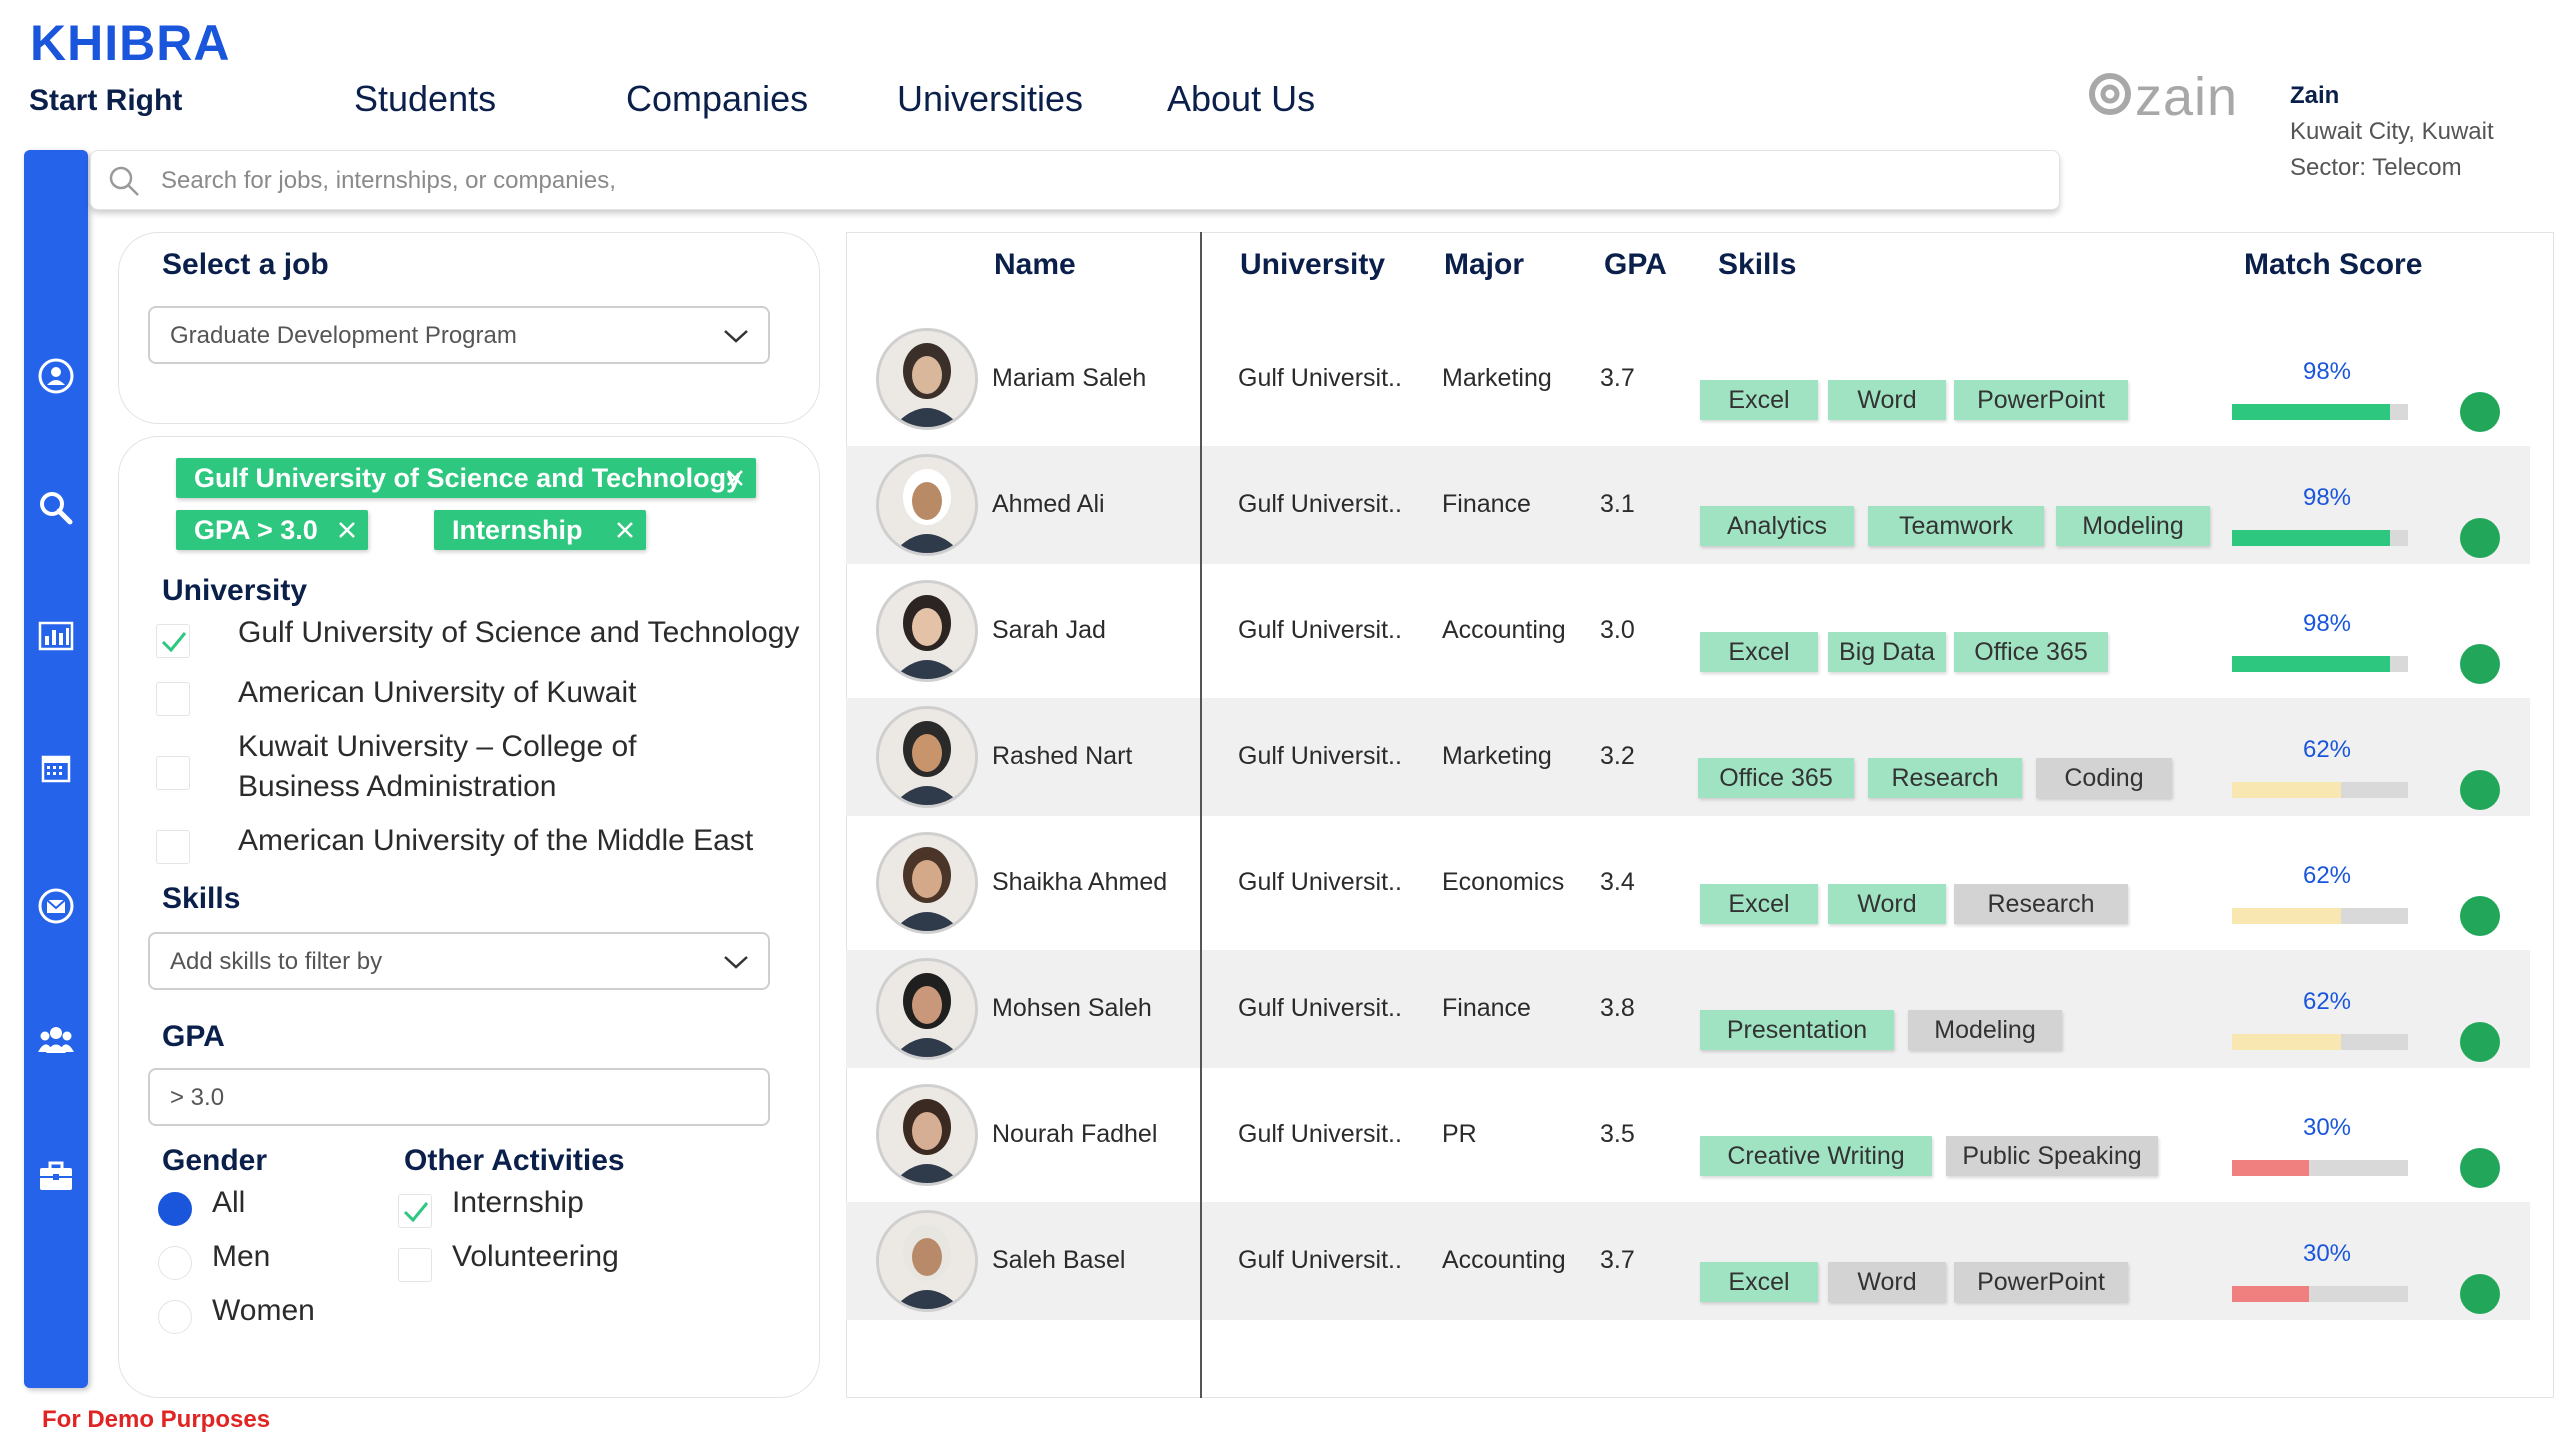  Describe the element at coordinates (245, 264) in the screenshot. I see `select-job-title: Select a job` at that location.